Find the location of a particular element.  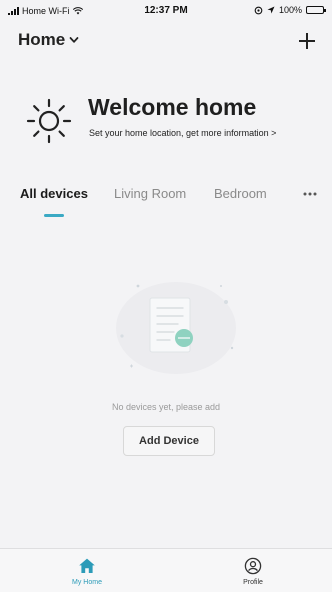

add-device-button: Add Device is located at coordinates (169, 441).